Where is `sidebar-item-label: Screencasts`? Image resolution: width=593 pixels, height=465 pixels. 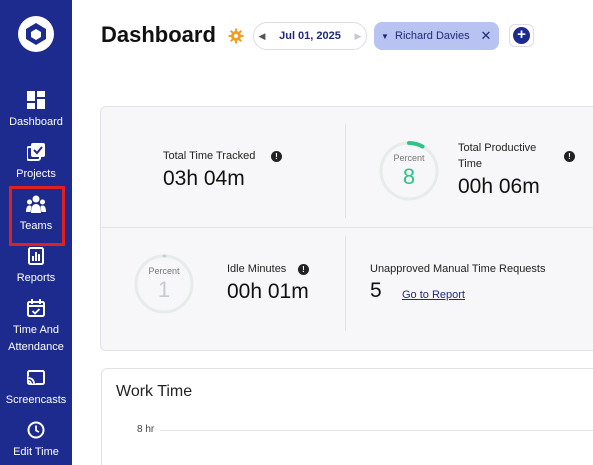 sidebar-item-label: Screencasts is located at coordinates (36, 400).